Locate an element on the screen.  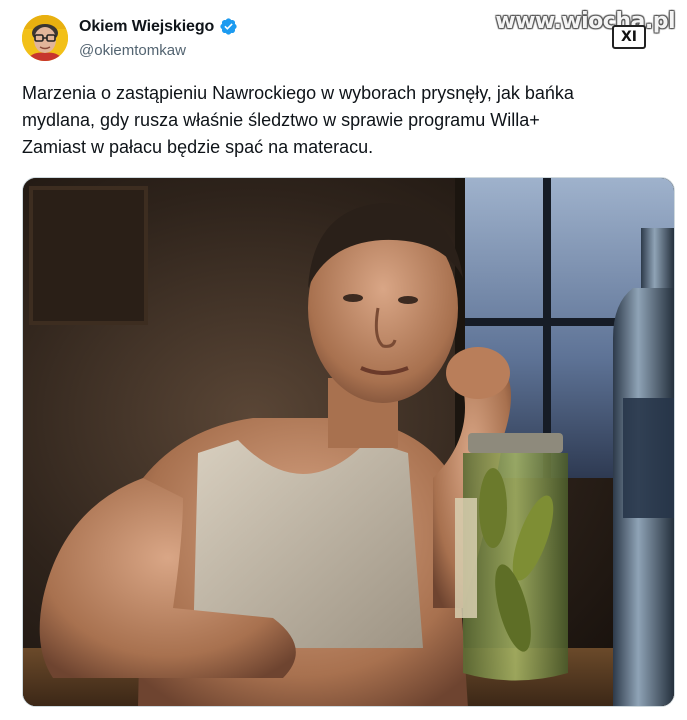
avatar-portrait-icon is located at coordinates (45, 38).